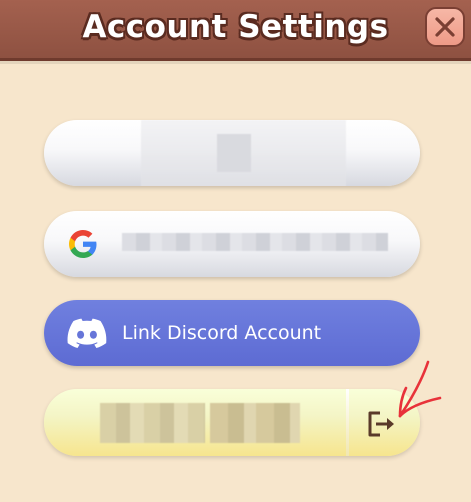 The width and height of the screenshot is (471, 502). What do you see at coordinates (255, 242) in the screenshot?
I see `redacted-email` at bounding box center [255, 242].